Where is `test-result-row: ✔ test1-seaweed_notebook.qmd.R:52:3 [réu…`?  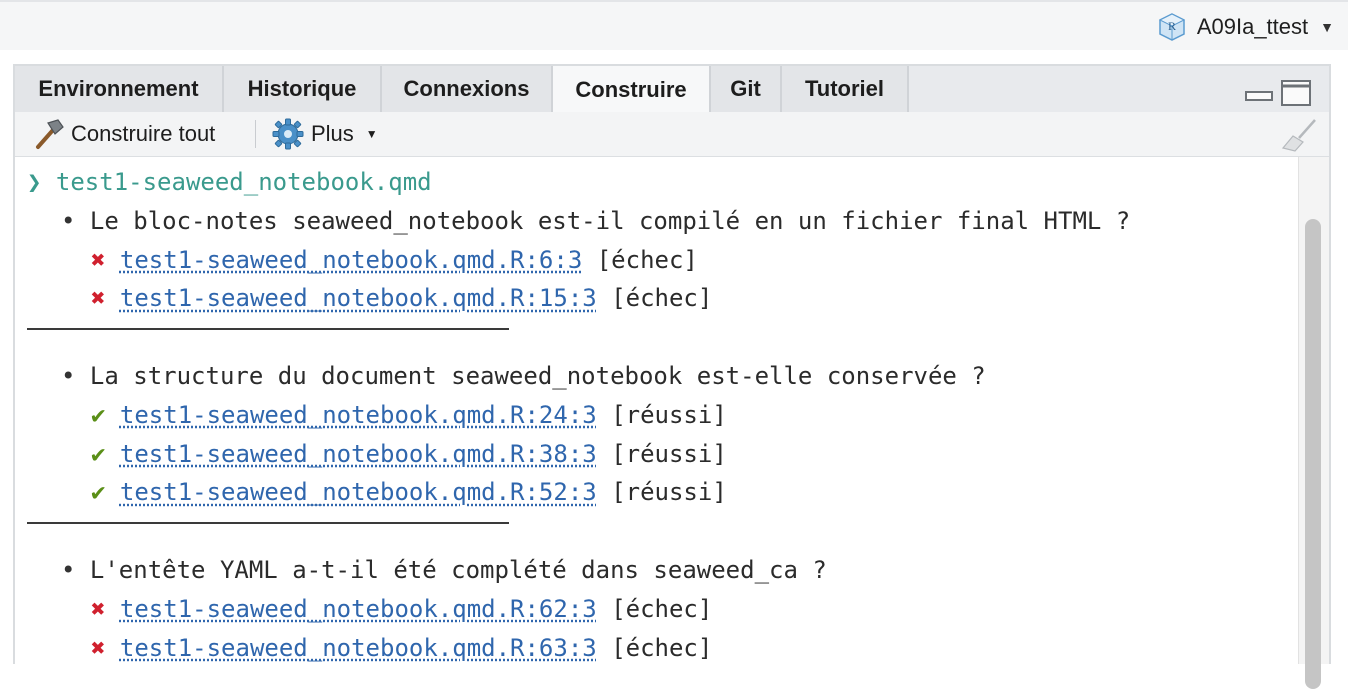
test-result-row: ✔ test1-seaweed_notebook.qmd.R:52:3 [réu… is located at coordinates (409, 492).